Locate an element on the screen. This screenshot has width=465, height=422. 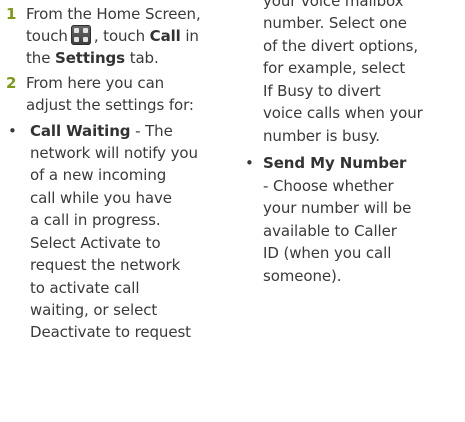
call-waiting-line: of a new incoming is located at coordinates (98, 175).